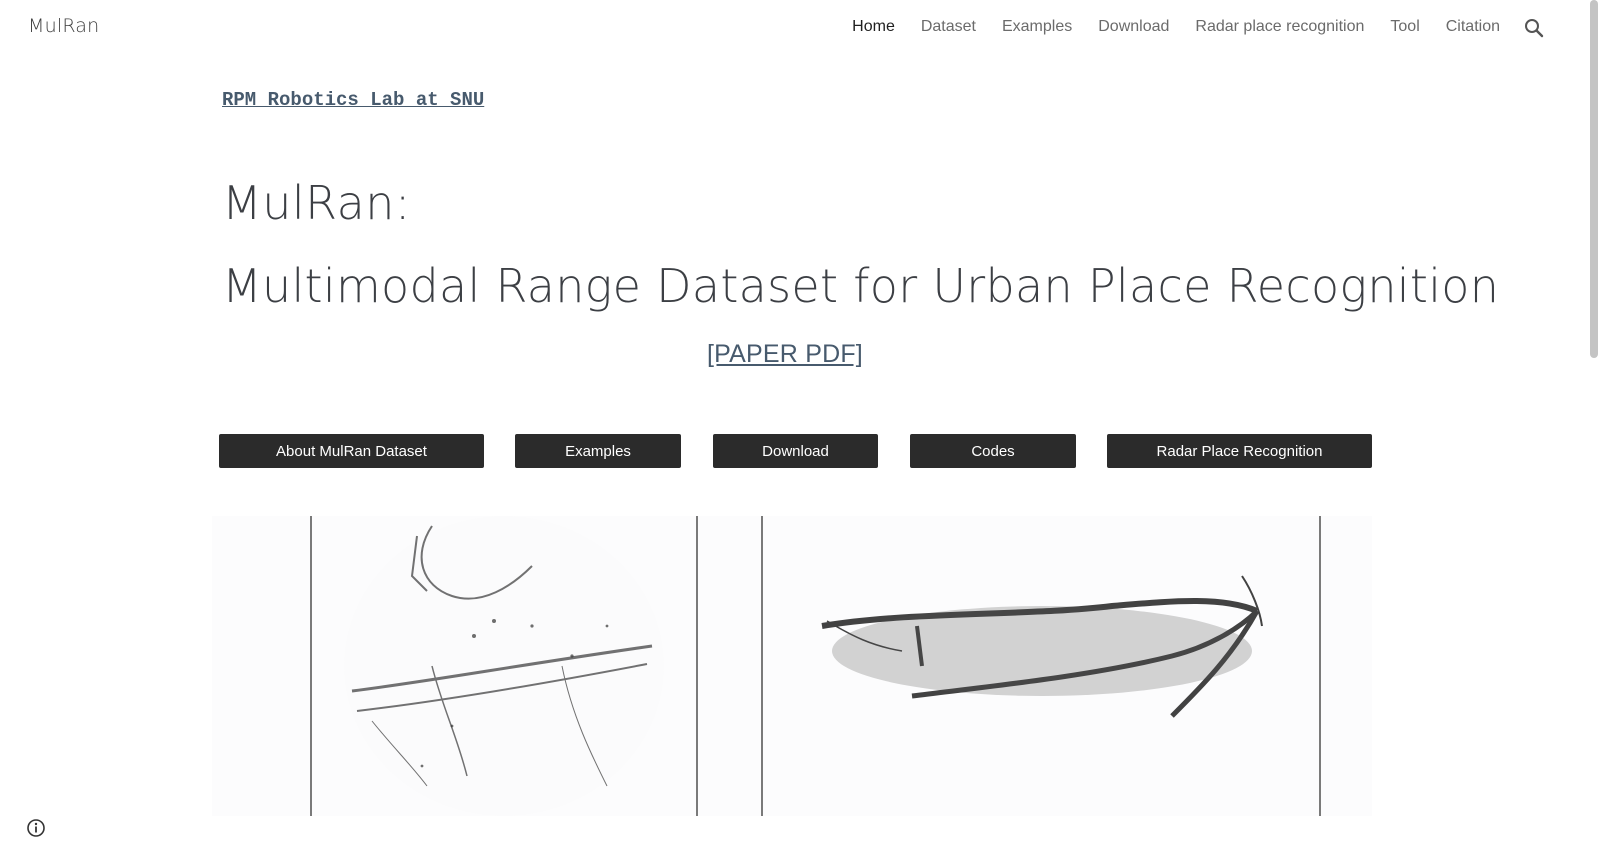 The height and width of the screenshot is (861, 1600). What do you see at coordinates (1584, 430) in the screenshot?
I see `scrollbar` at bounding box center [1584, 430].